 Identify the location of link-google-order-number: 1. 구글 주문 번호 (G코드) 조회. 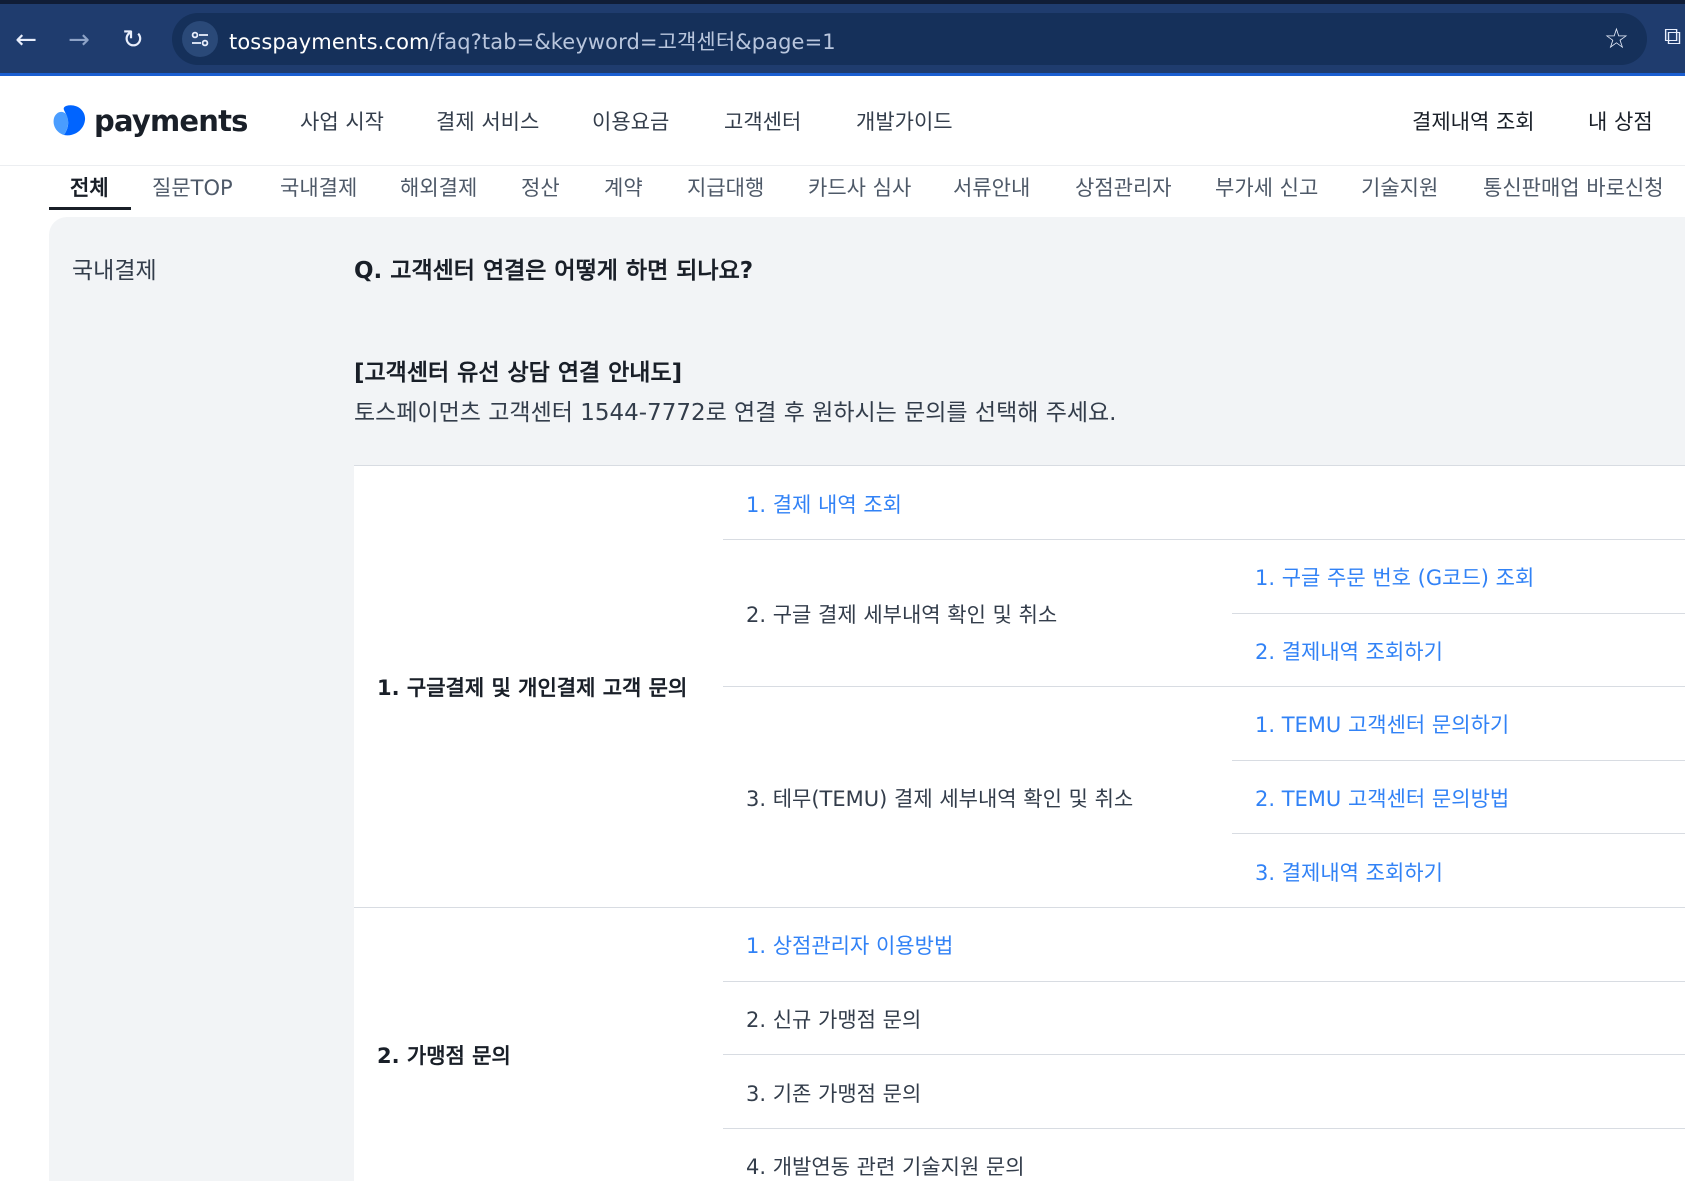
(1394, 577).